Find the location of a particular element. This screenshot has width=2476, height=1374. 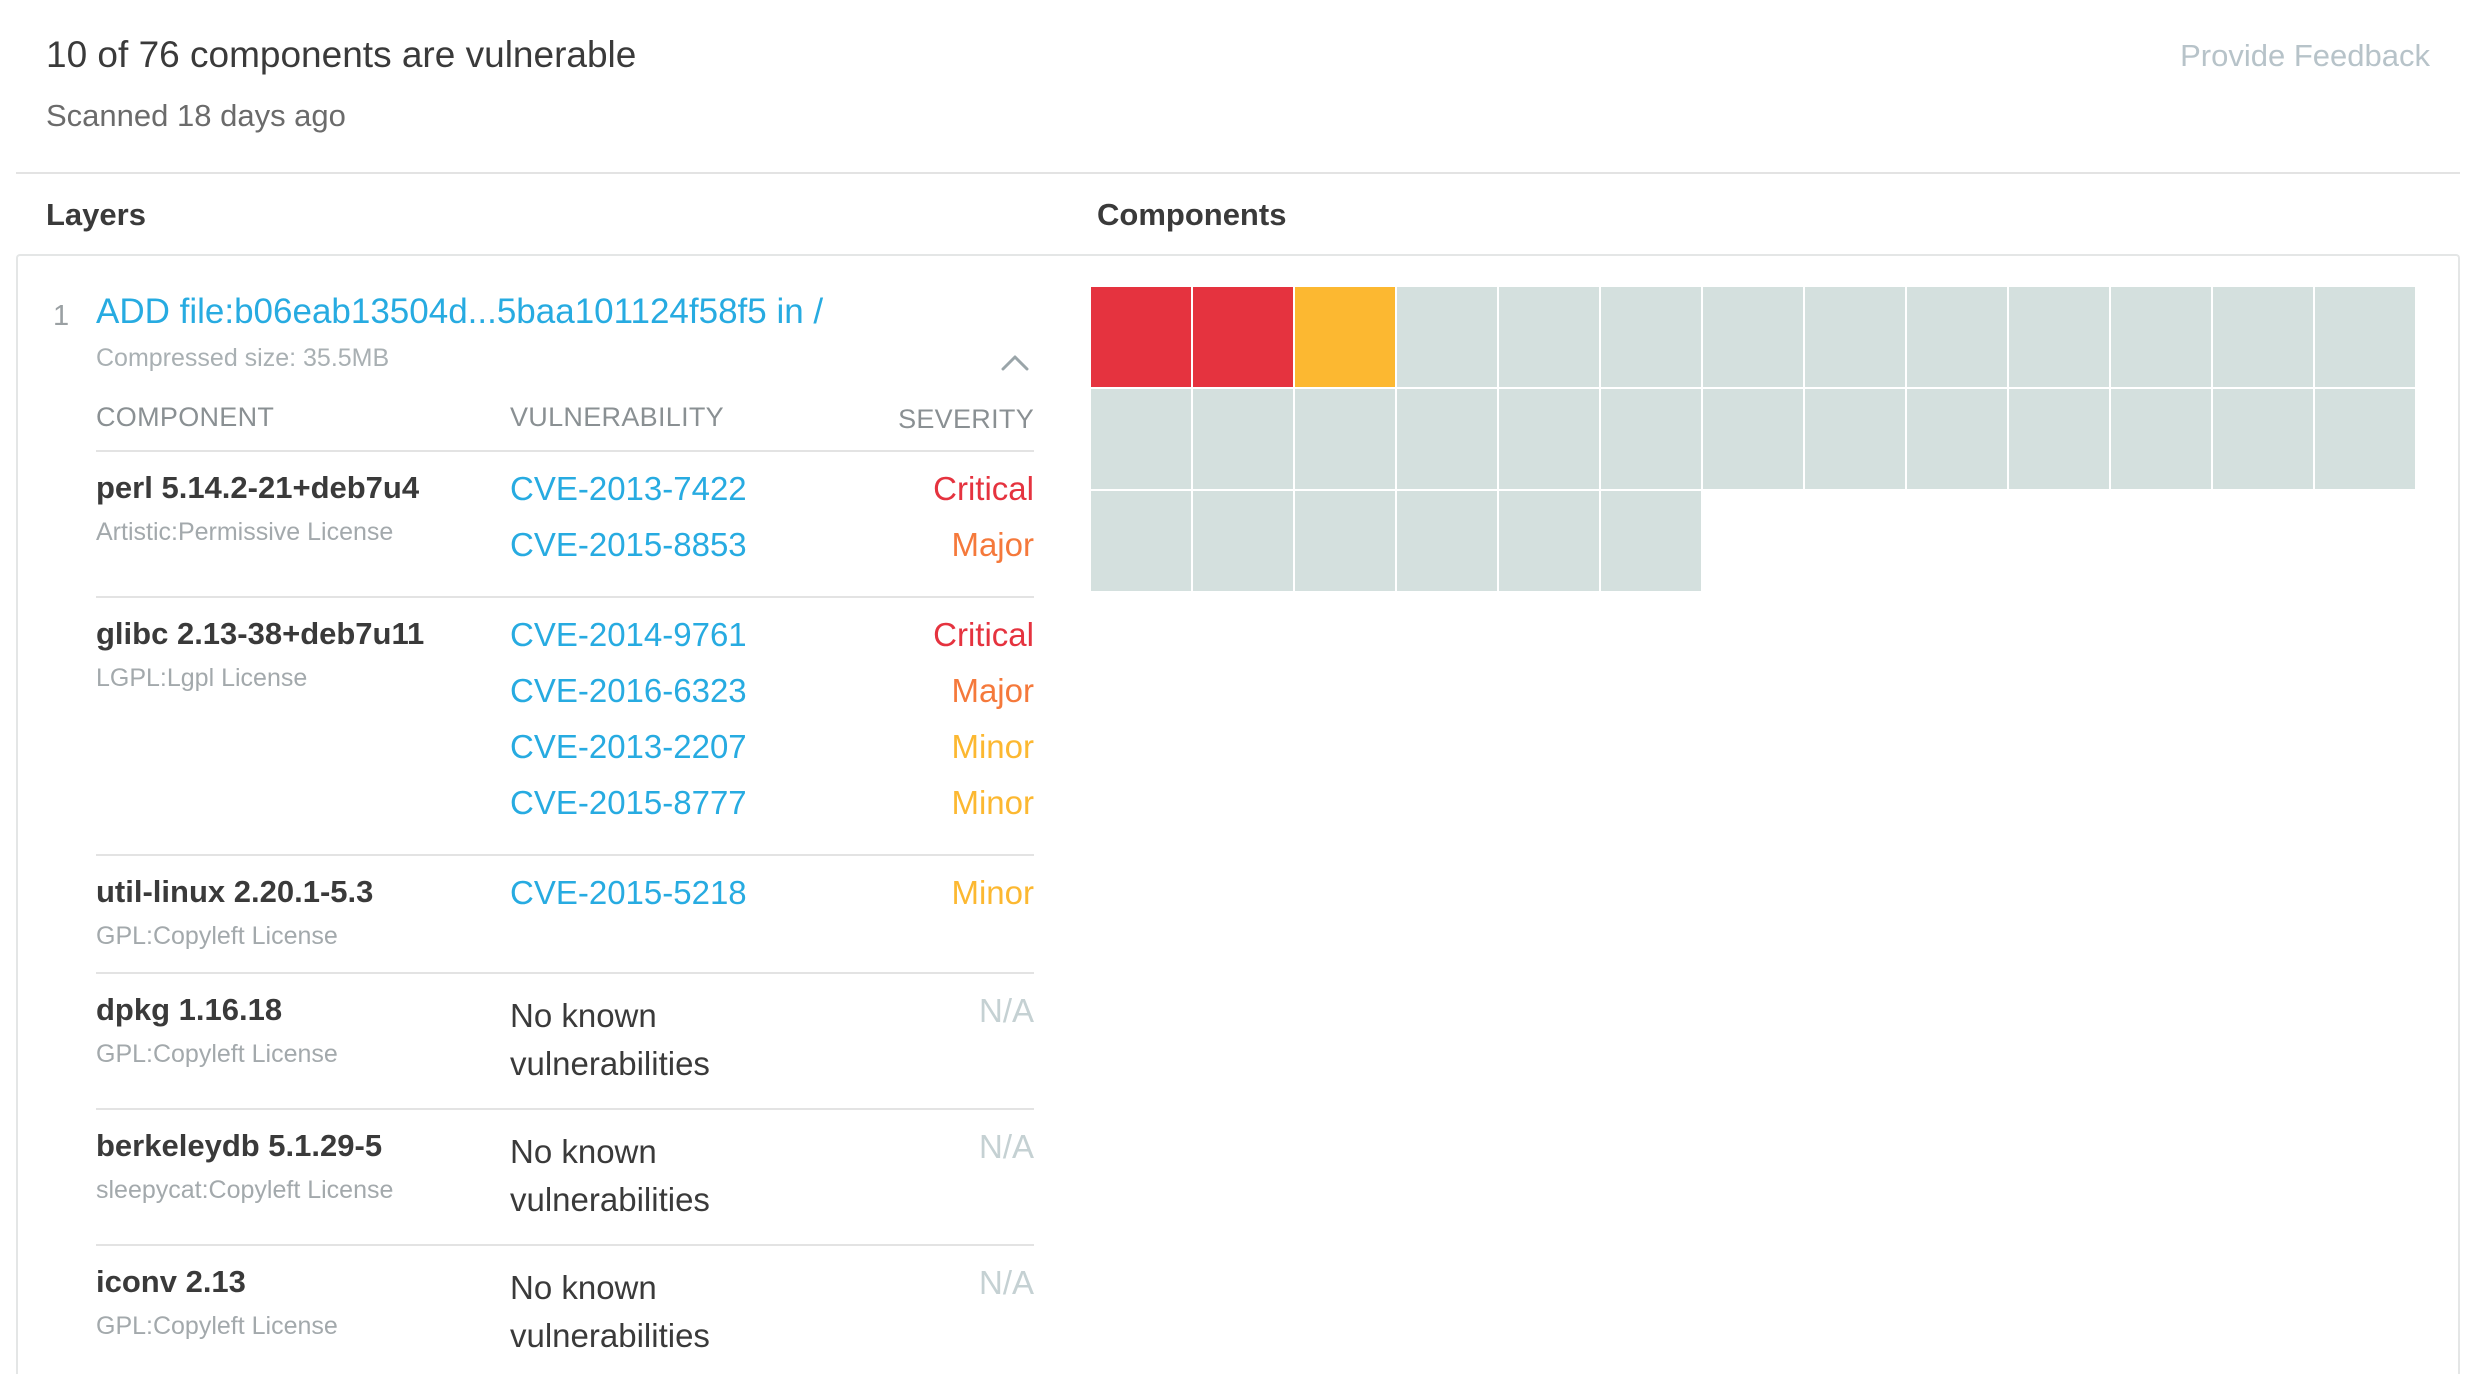

vulnerability-list: CVE-2015-5218 Minor is located at coordinates (772, 902).